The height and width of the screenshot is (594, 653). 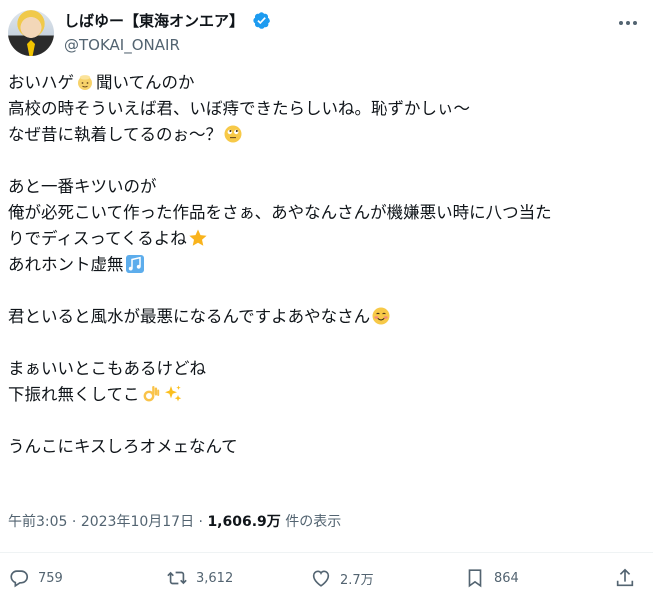 What do you see at coordinates (50, 578) in the screenshot?
I see `reply-count: 759` at bounding box center [50, 578].